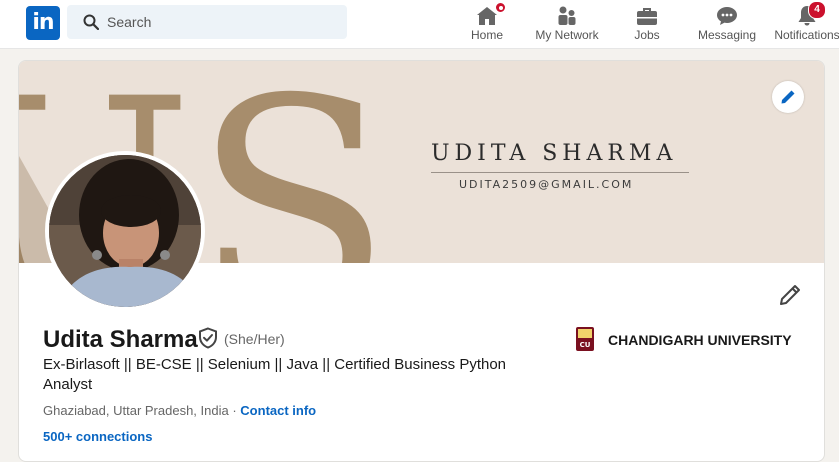  I want to click on profile-photo, so click(125, 231).